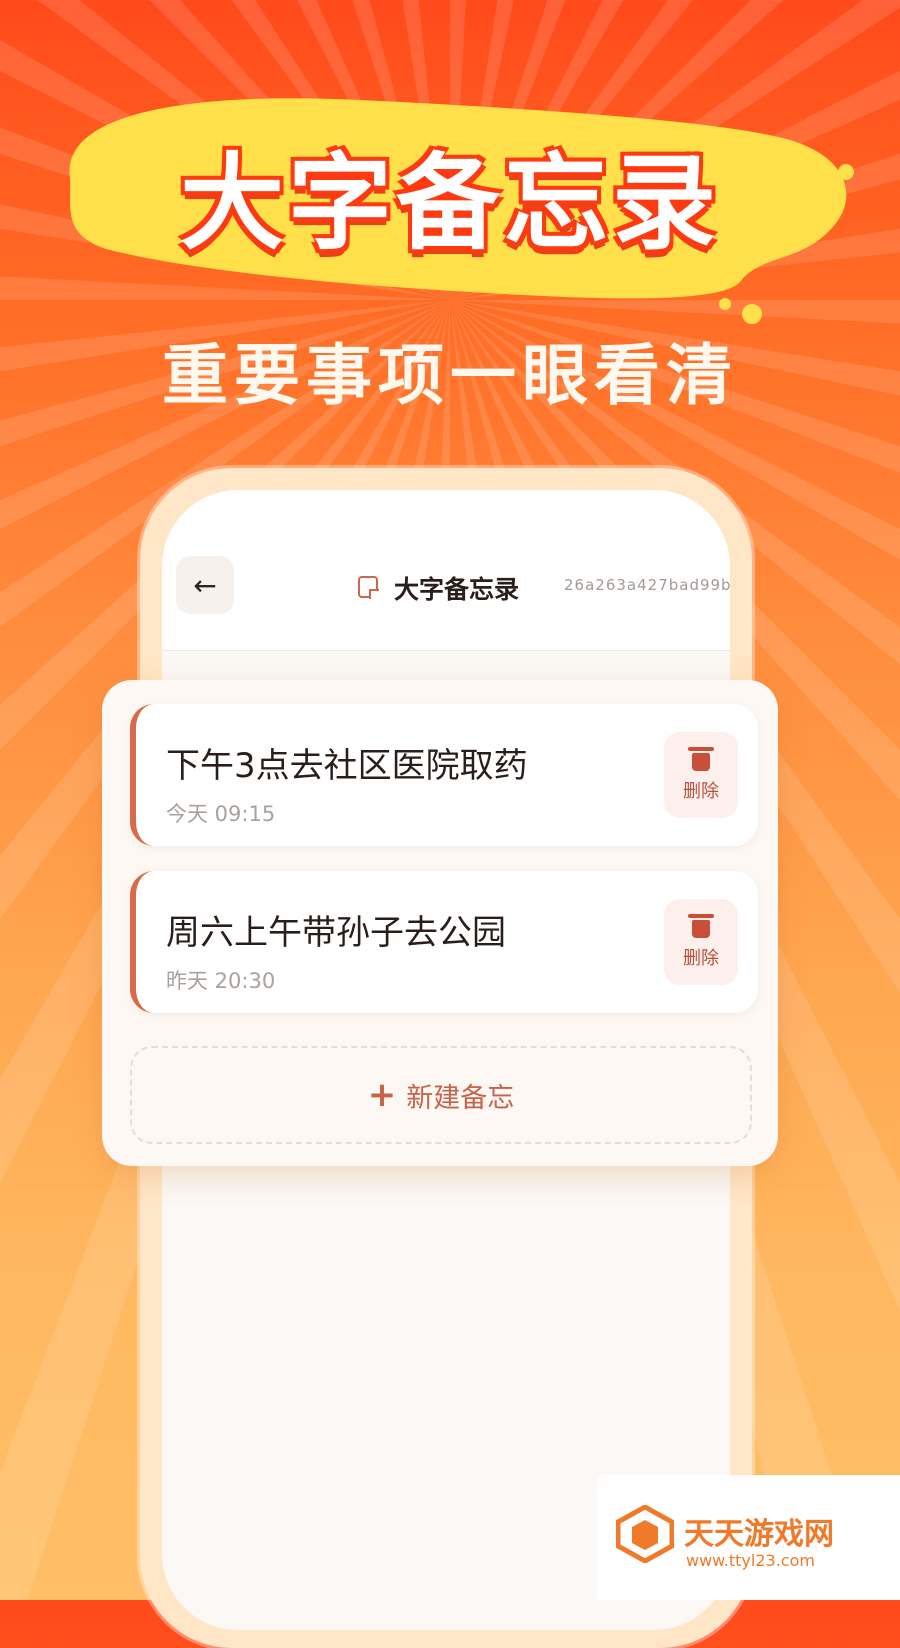  What do you see at coordinates (221, 814) in the screenshot?
I see `memo-time: 今天 09:15` at bounding box center [221, 814].